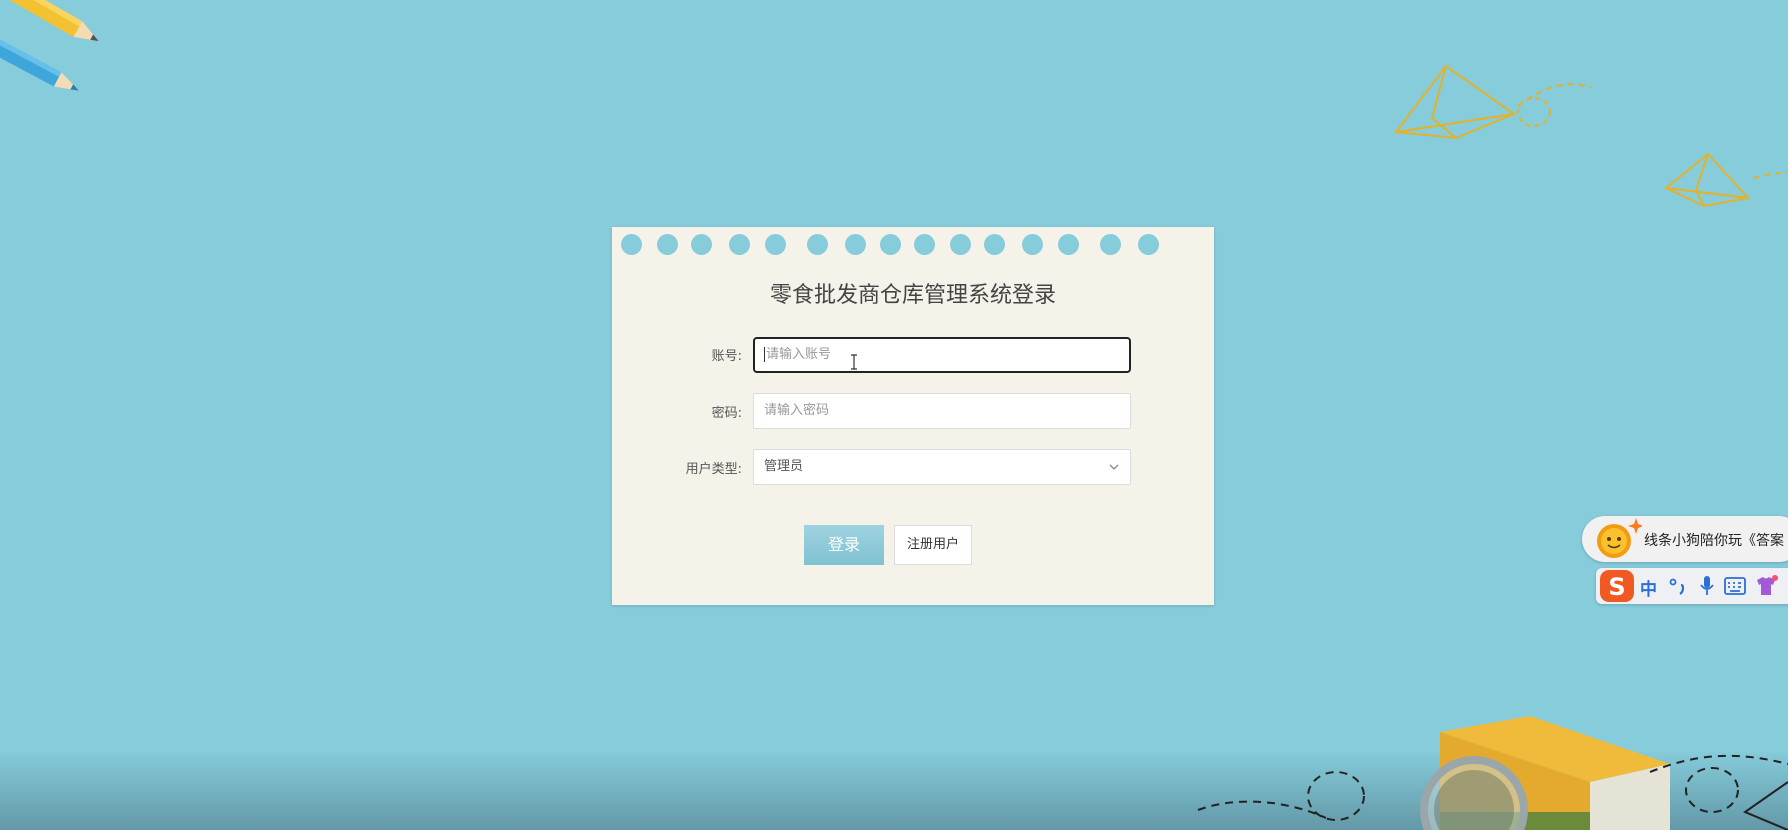  What do you see at coordinates (1619, 538) in the screenshot?
I see `sun-mascot-icon` at bounding box center [1619, 538].